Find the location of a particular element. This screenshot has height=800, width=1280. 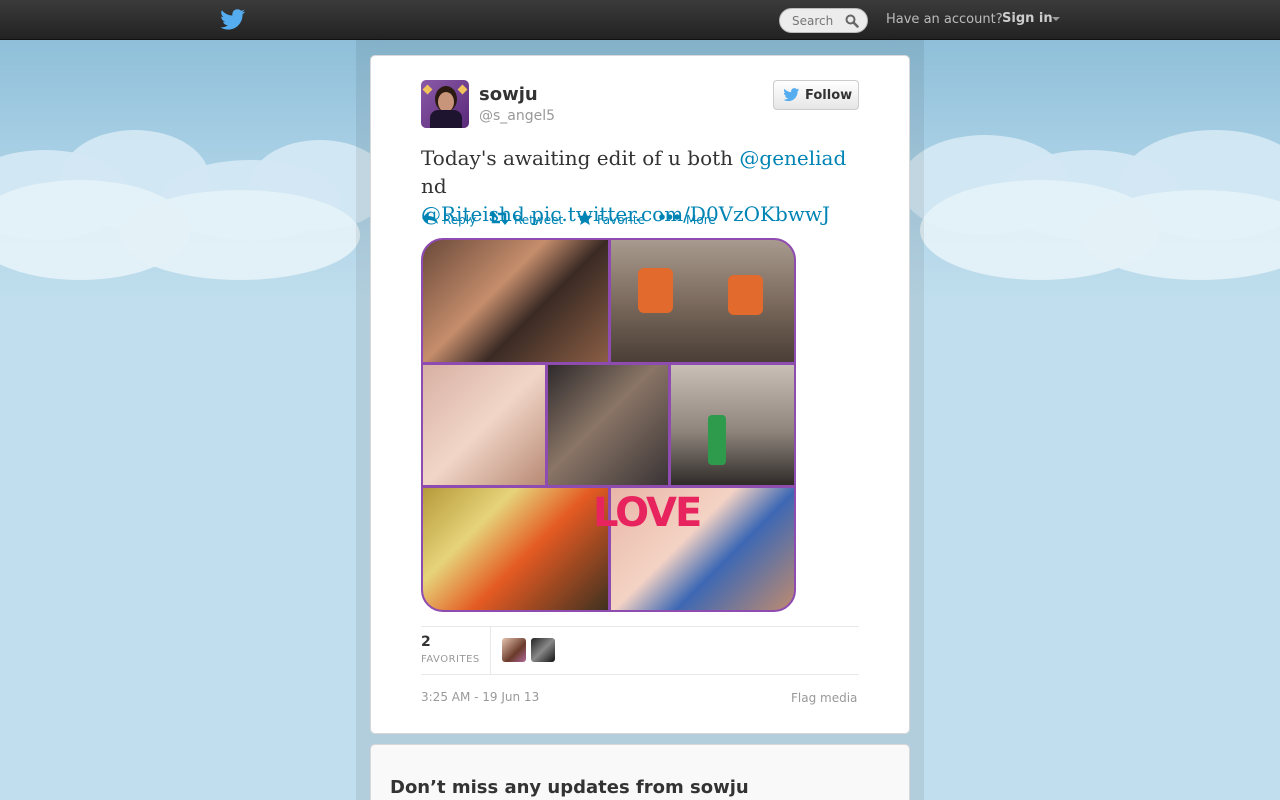

retweet-icon is located at coordinates (499, 218).